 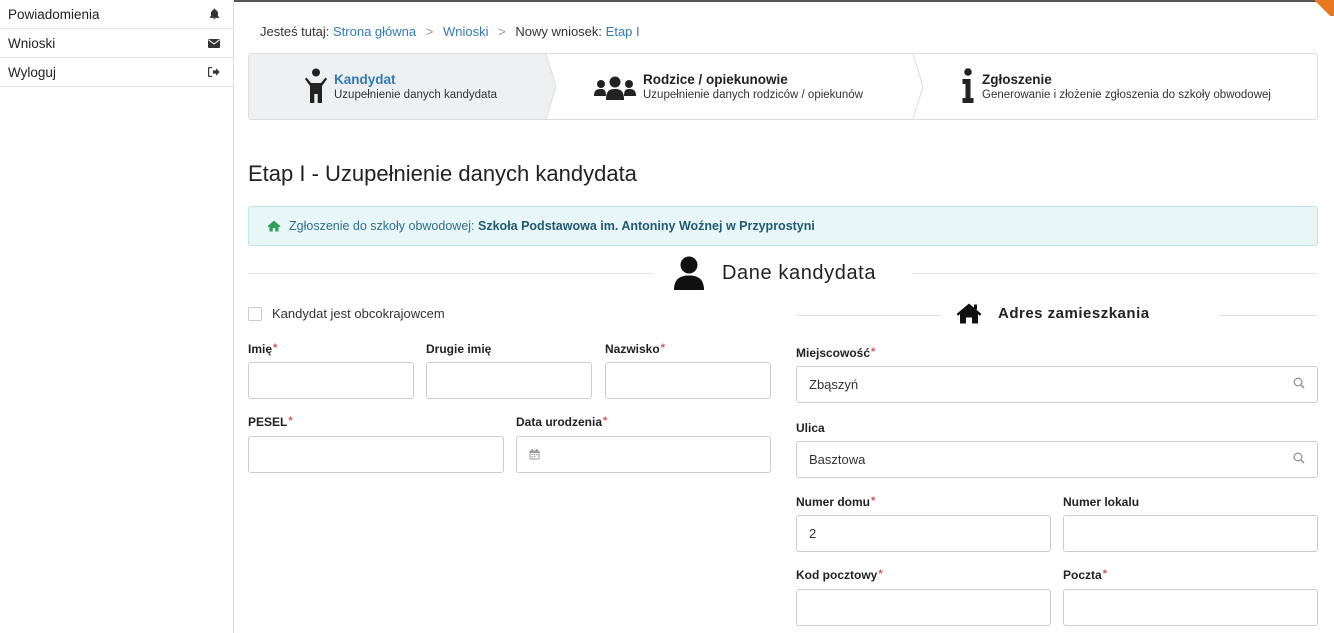 I want to click on post-office-field, so click(x=1190, y=607).